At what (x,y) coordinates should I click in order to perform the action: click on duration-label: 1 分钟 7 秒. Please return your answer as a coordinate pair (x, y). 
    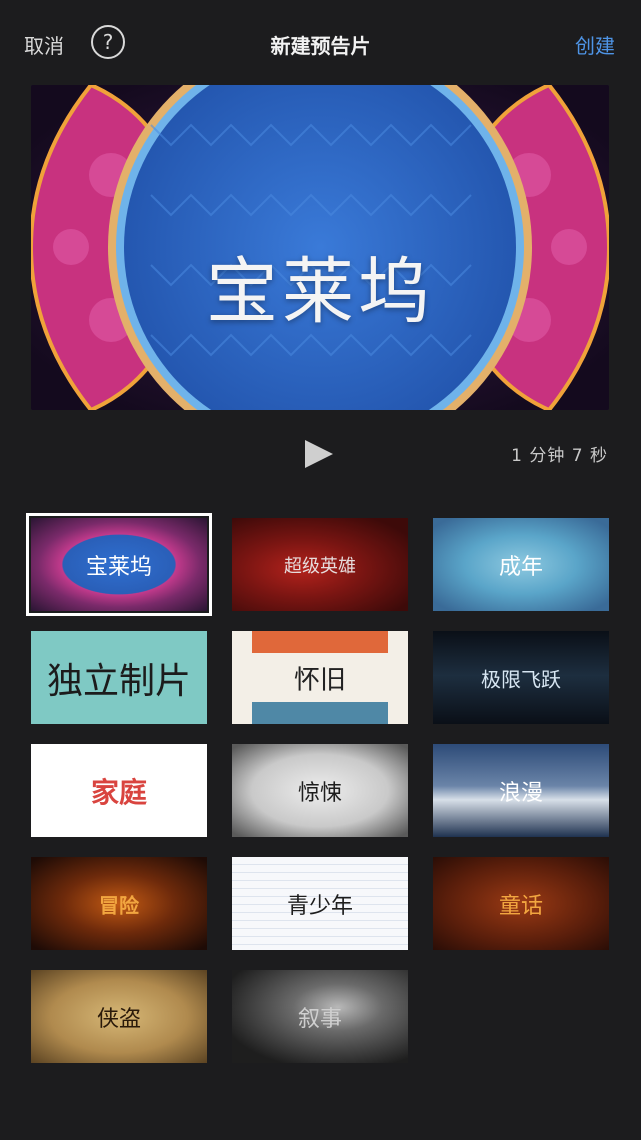
    Looking at the image, I should click on (559, 456).